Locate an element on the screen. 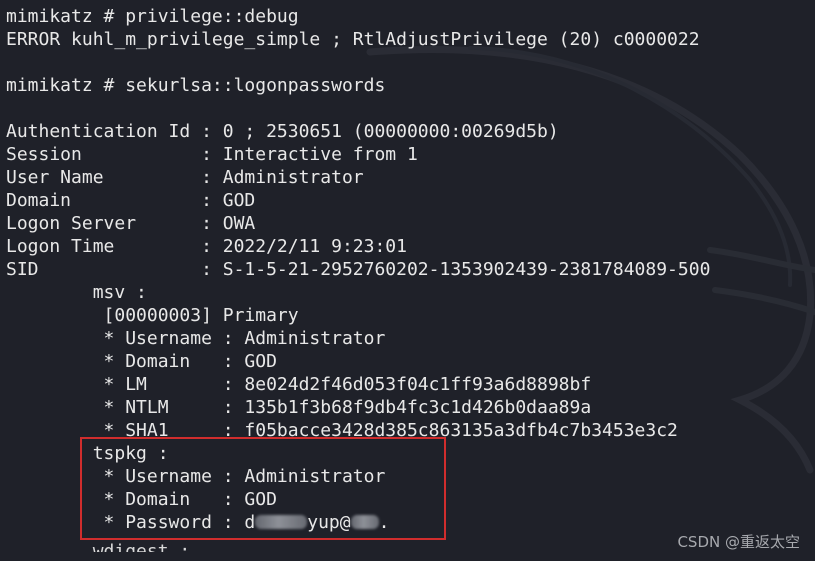  terminal-line: User Name : Administrator is located at coordinates (185, 177).